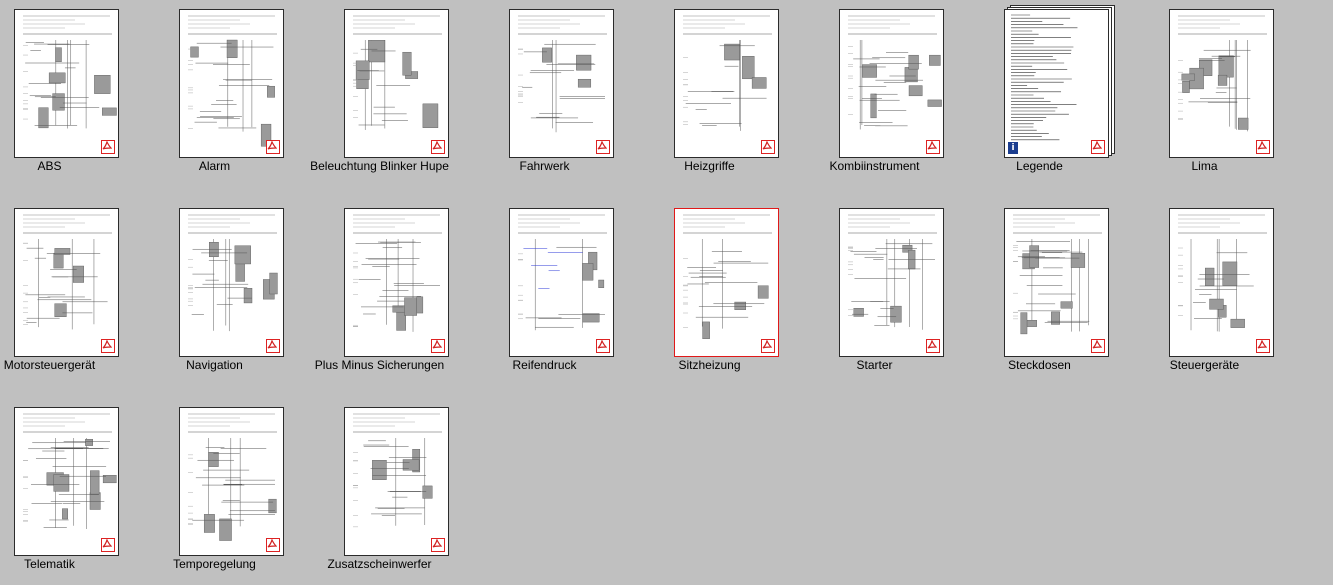 This screenshot has width=1333, height=585. What do you see at coordinates (379, 564) in the screenshot?
I see `file-name-label: Zusatzscheinwerfer` at bounding box center [379, 564].